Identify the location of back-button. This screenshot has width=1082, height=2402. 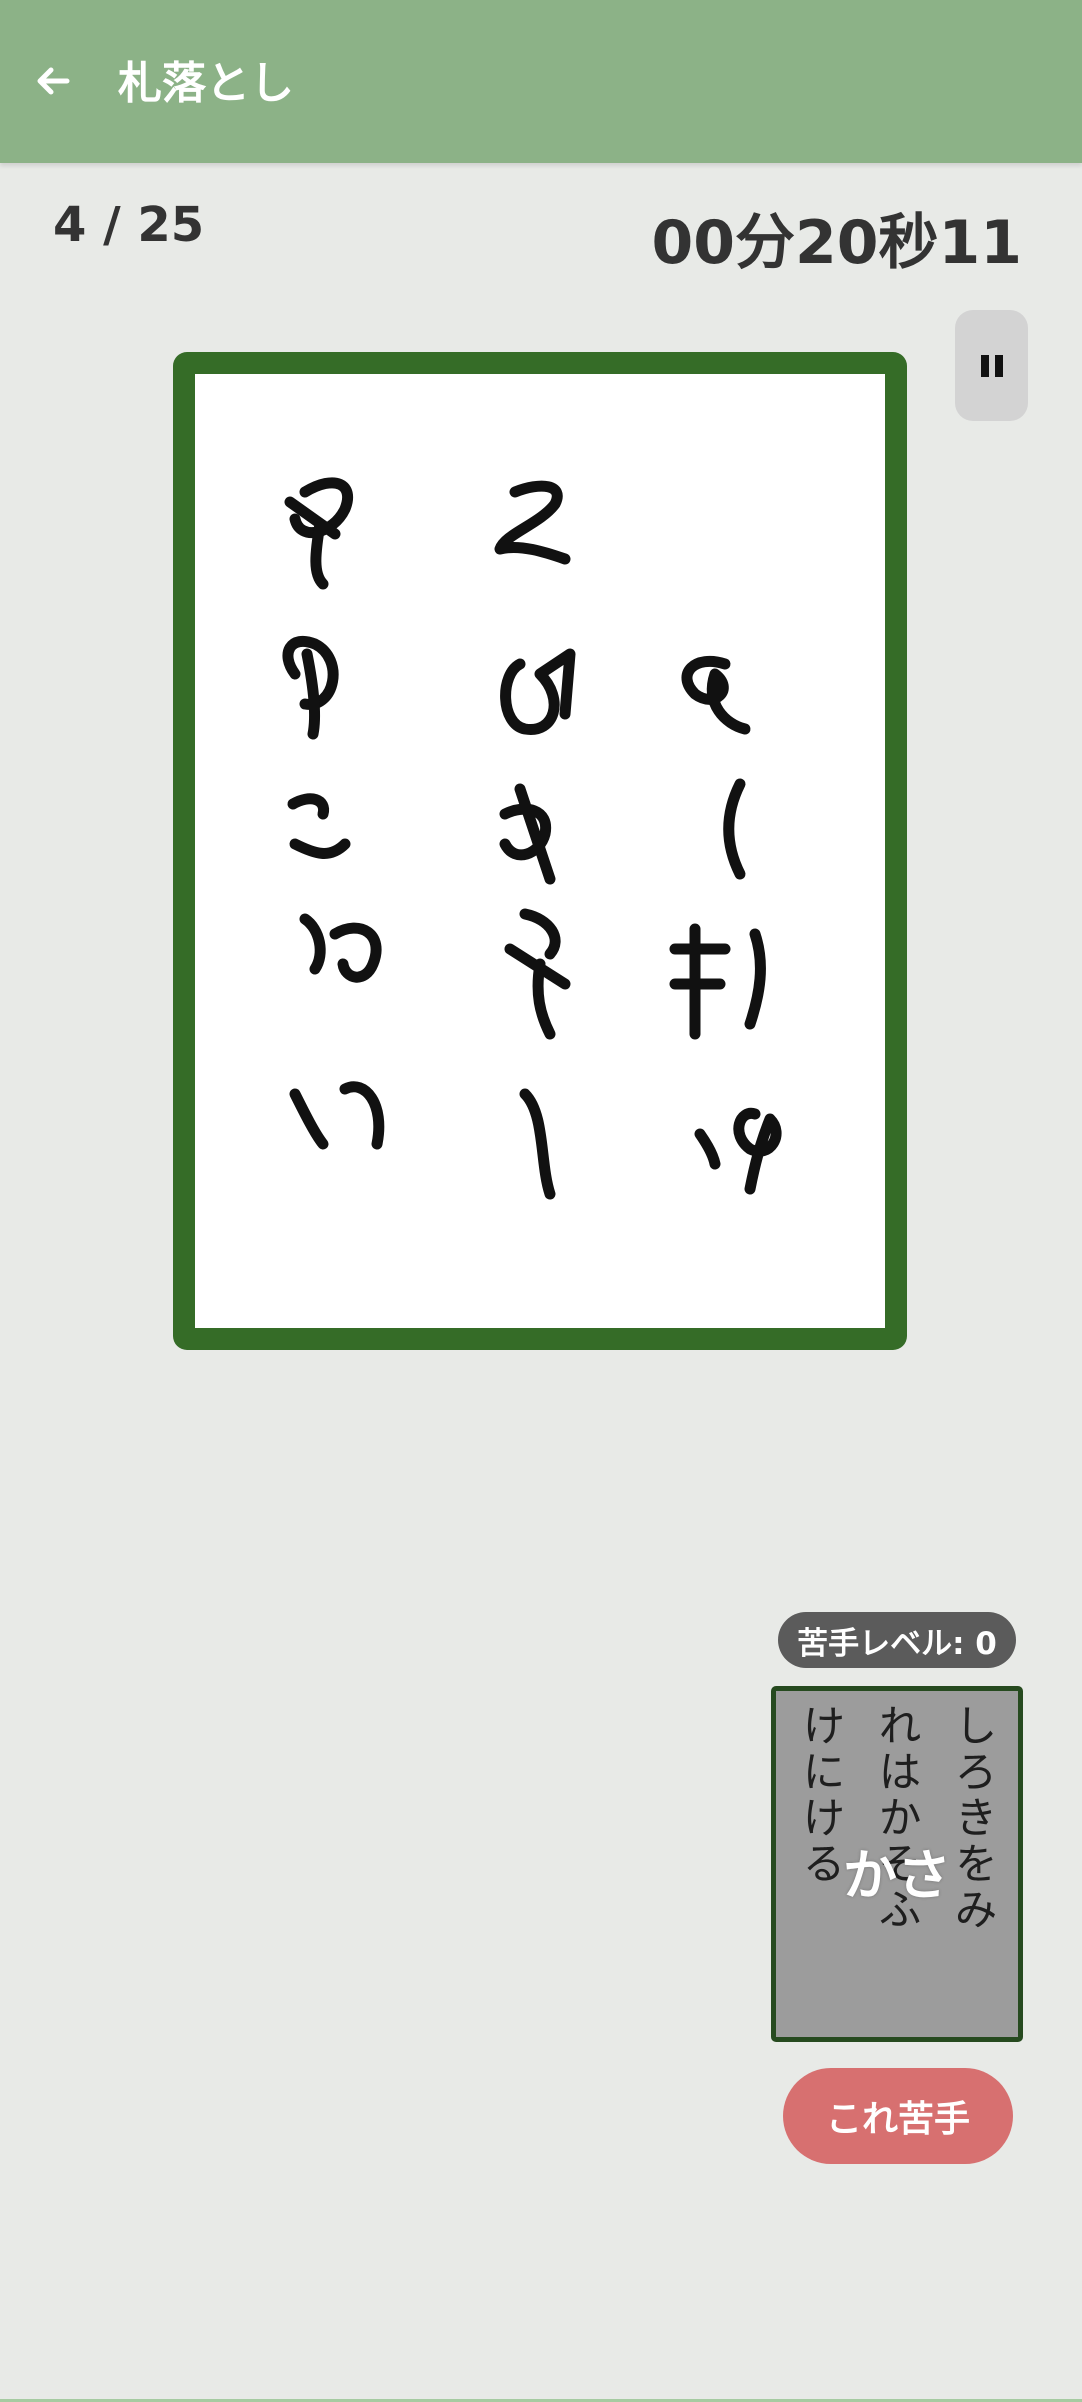
(53, 81).